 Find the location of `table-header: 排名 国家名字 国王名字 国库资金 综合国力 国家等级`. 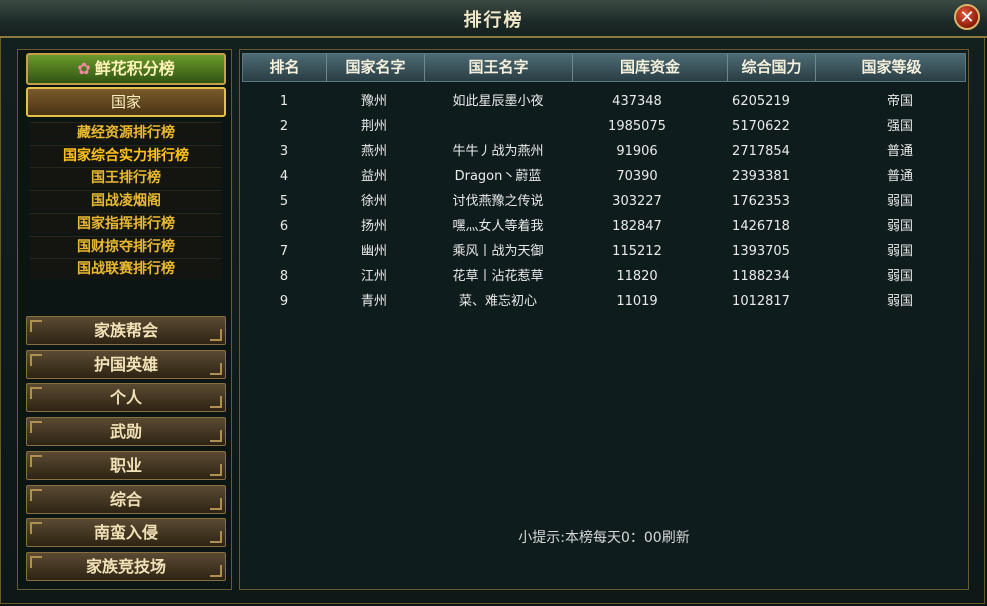

table-header: 排名 国家名字 国王名字 国库资金 综合国力 国家等级 is located at coordinates (604, 67).